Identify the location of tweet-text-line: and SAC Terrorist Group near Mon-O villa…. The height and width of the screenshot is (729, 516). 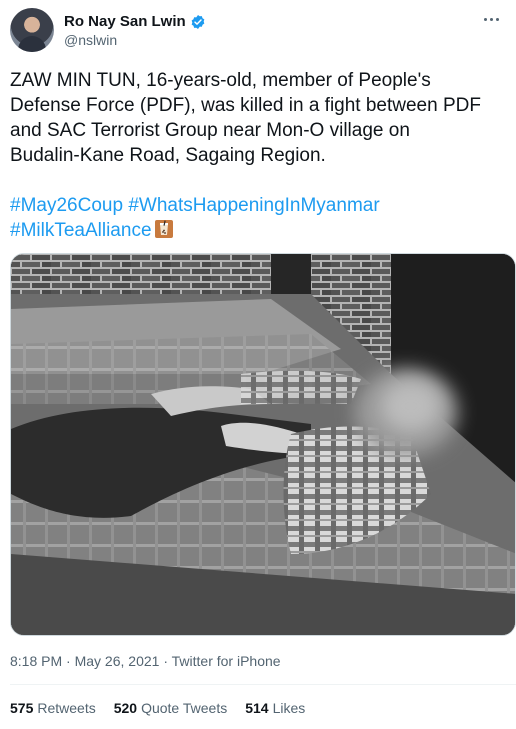
(210, 130).